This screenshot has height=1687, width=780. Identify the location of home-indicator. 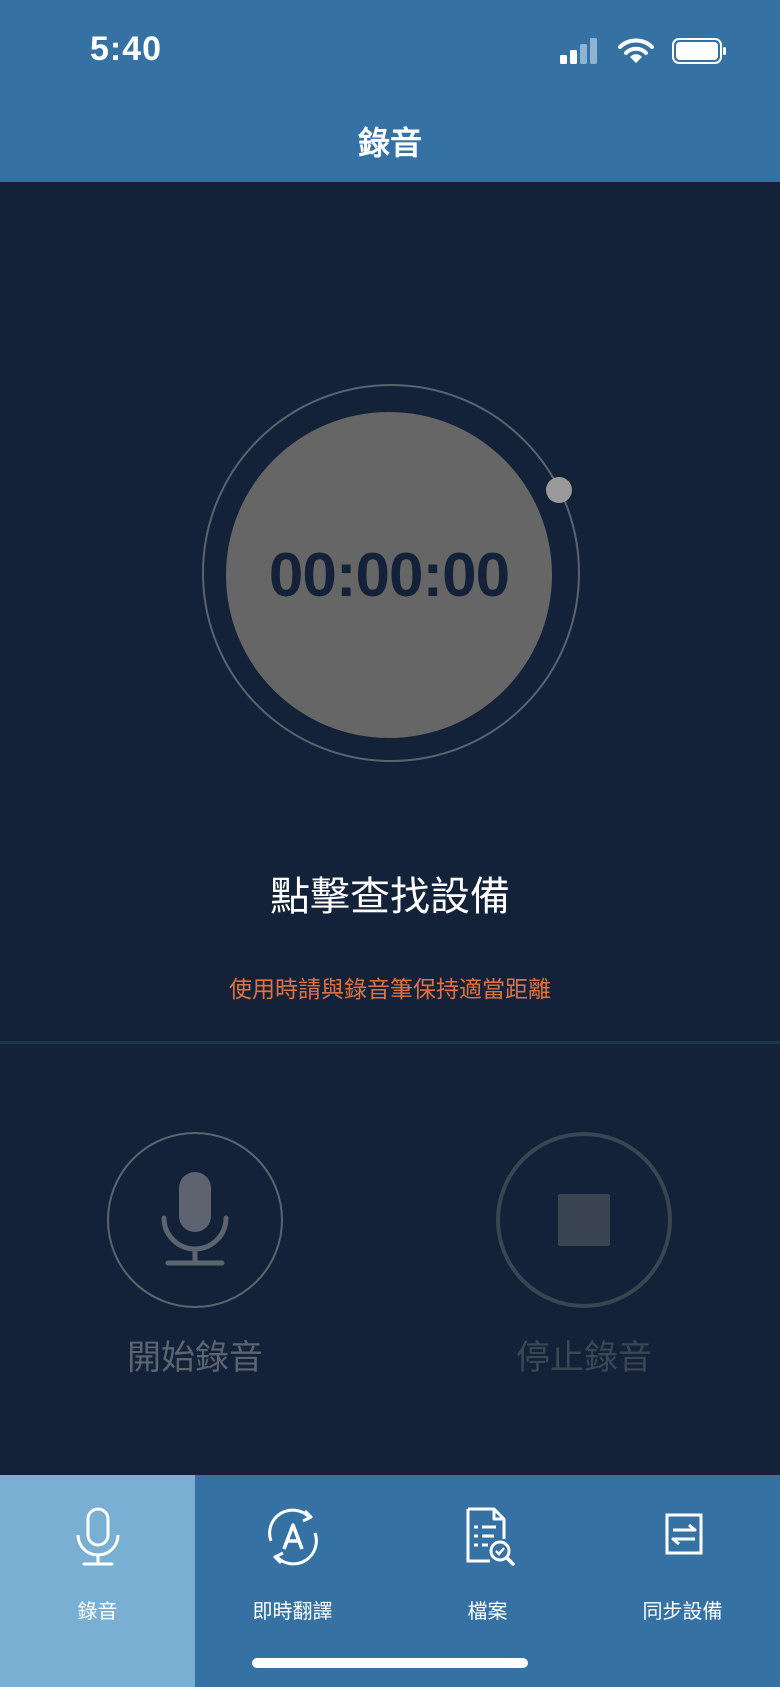
(390, 1663).